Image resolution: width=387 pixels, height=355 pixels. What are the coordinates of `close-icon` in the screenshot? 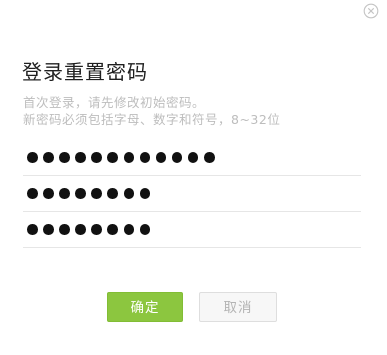 It's located at (371, 11).